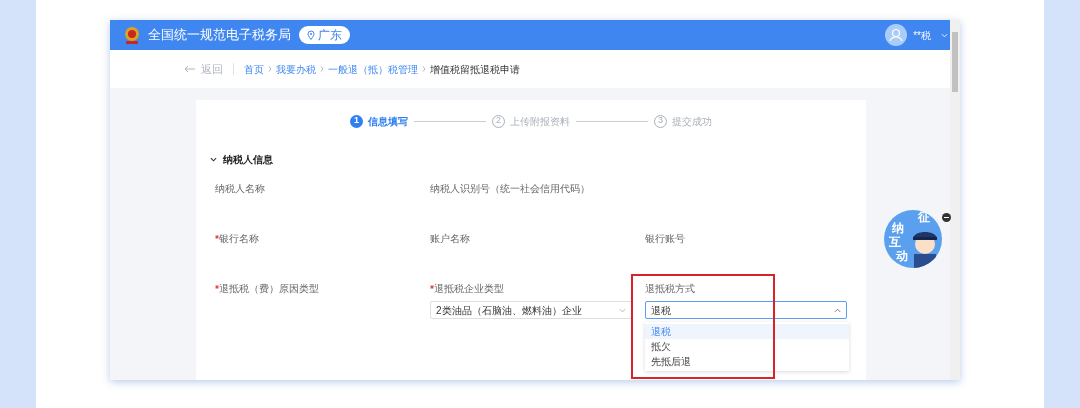 This screenshot has width=1080, height=408. What do you see at coordinates (239, 239) in the screenshot?
I see `field-label: 银行名称` at bounding box center [239, 239].